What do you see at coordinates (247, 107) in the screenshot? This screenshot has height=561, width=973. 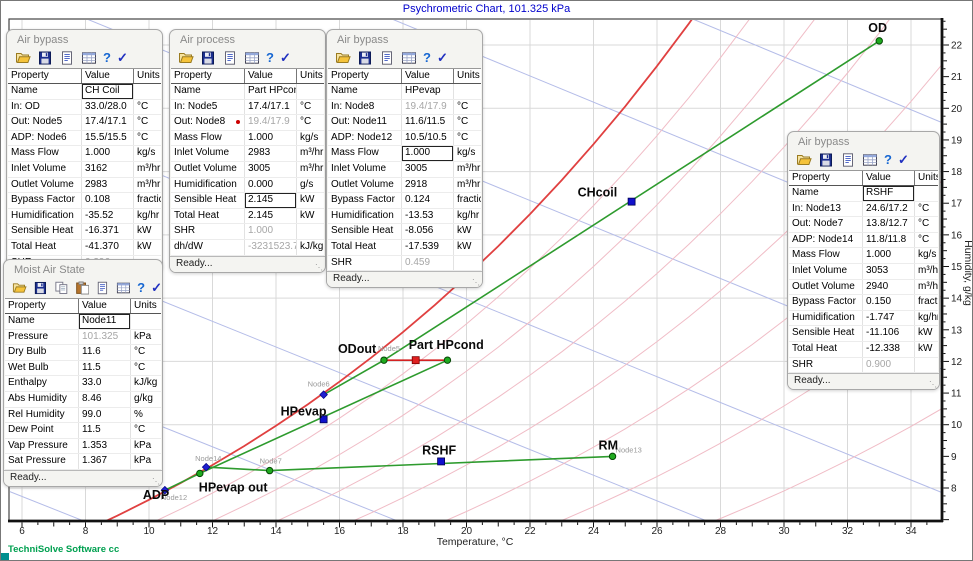 I see `table-row: In: Node5 17.4/17.1 °C` at bounding box center [247, 107].